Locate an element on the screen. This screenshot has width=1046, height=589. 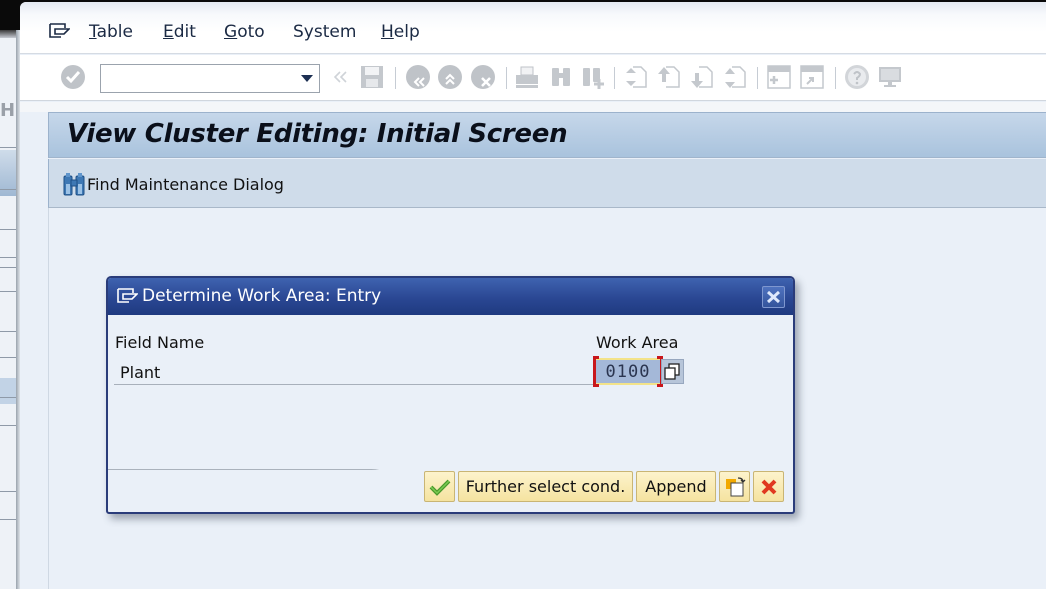
work-area-plant-field is located at coordinates (628, 371).